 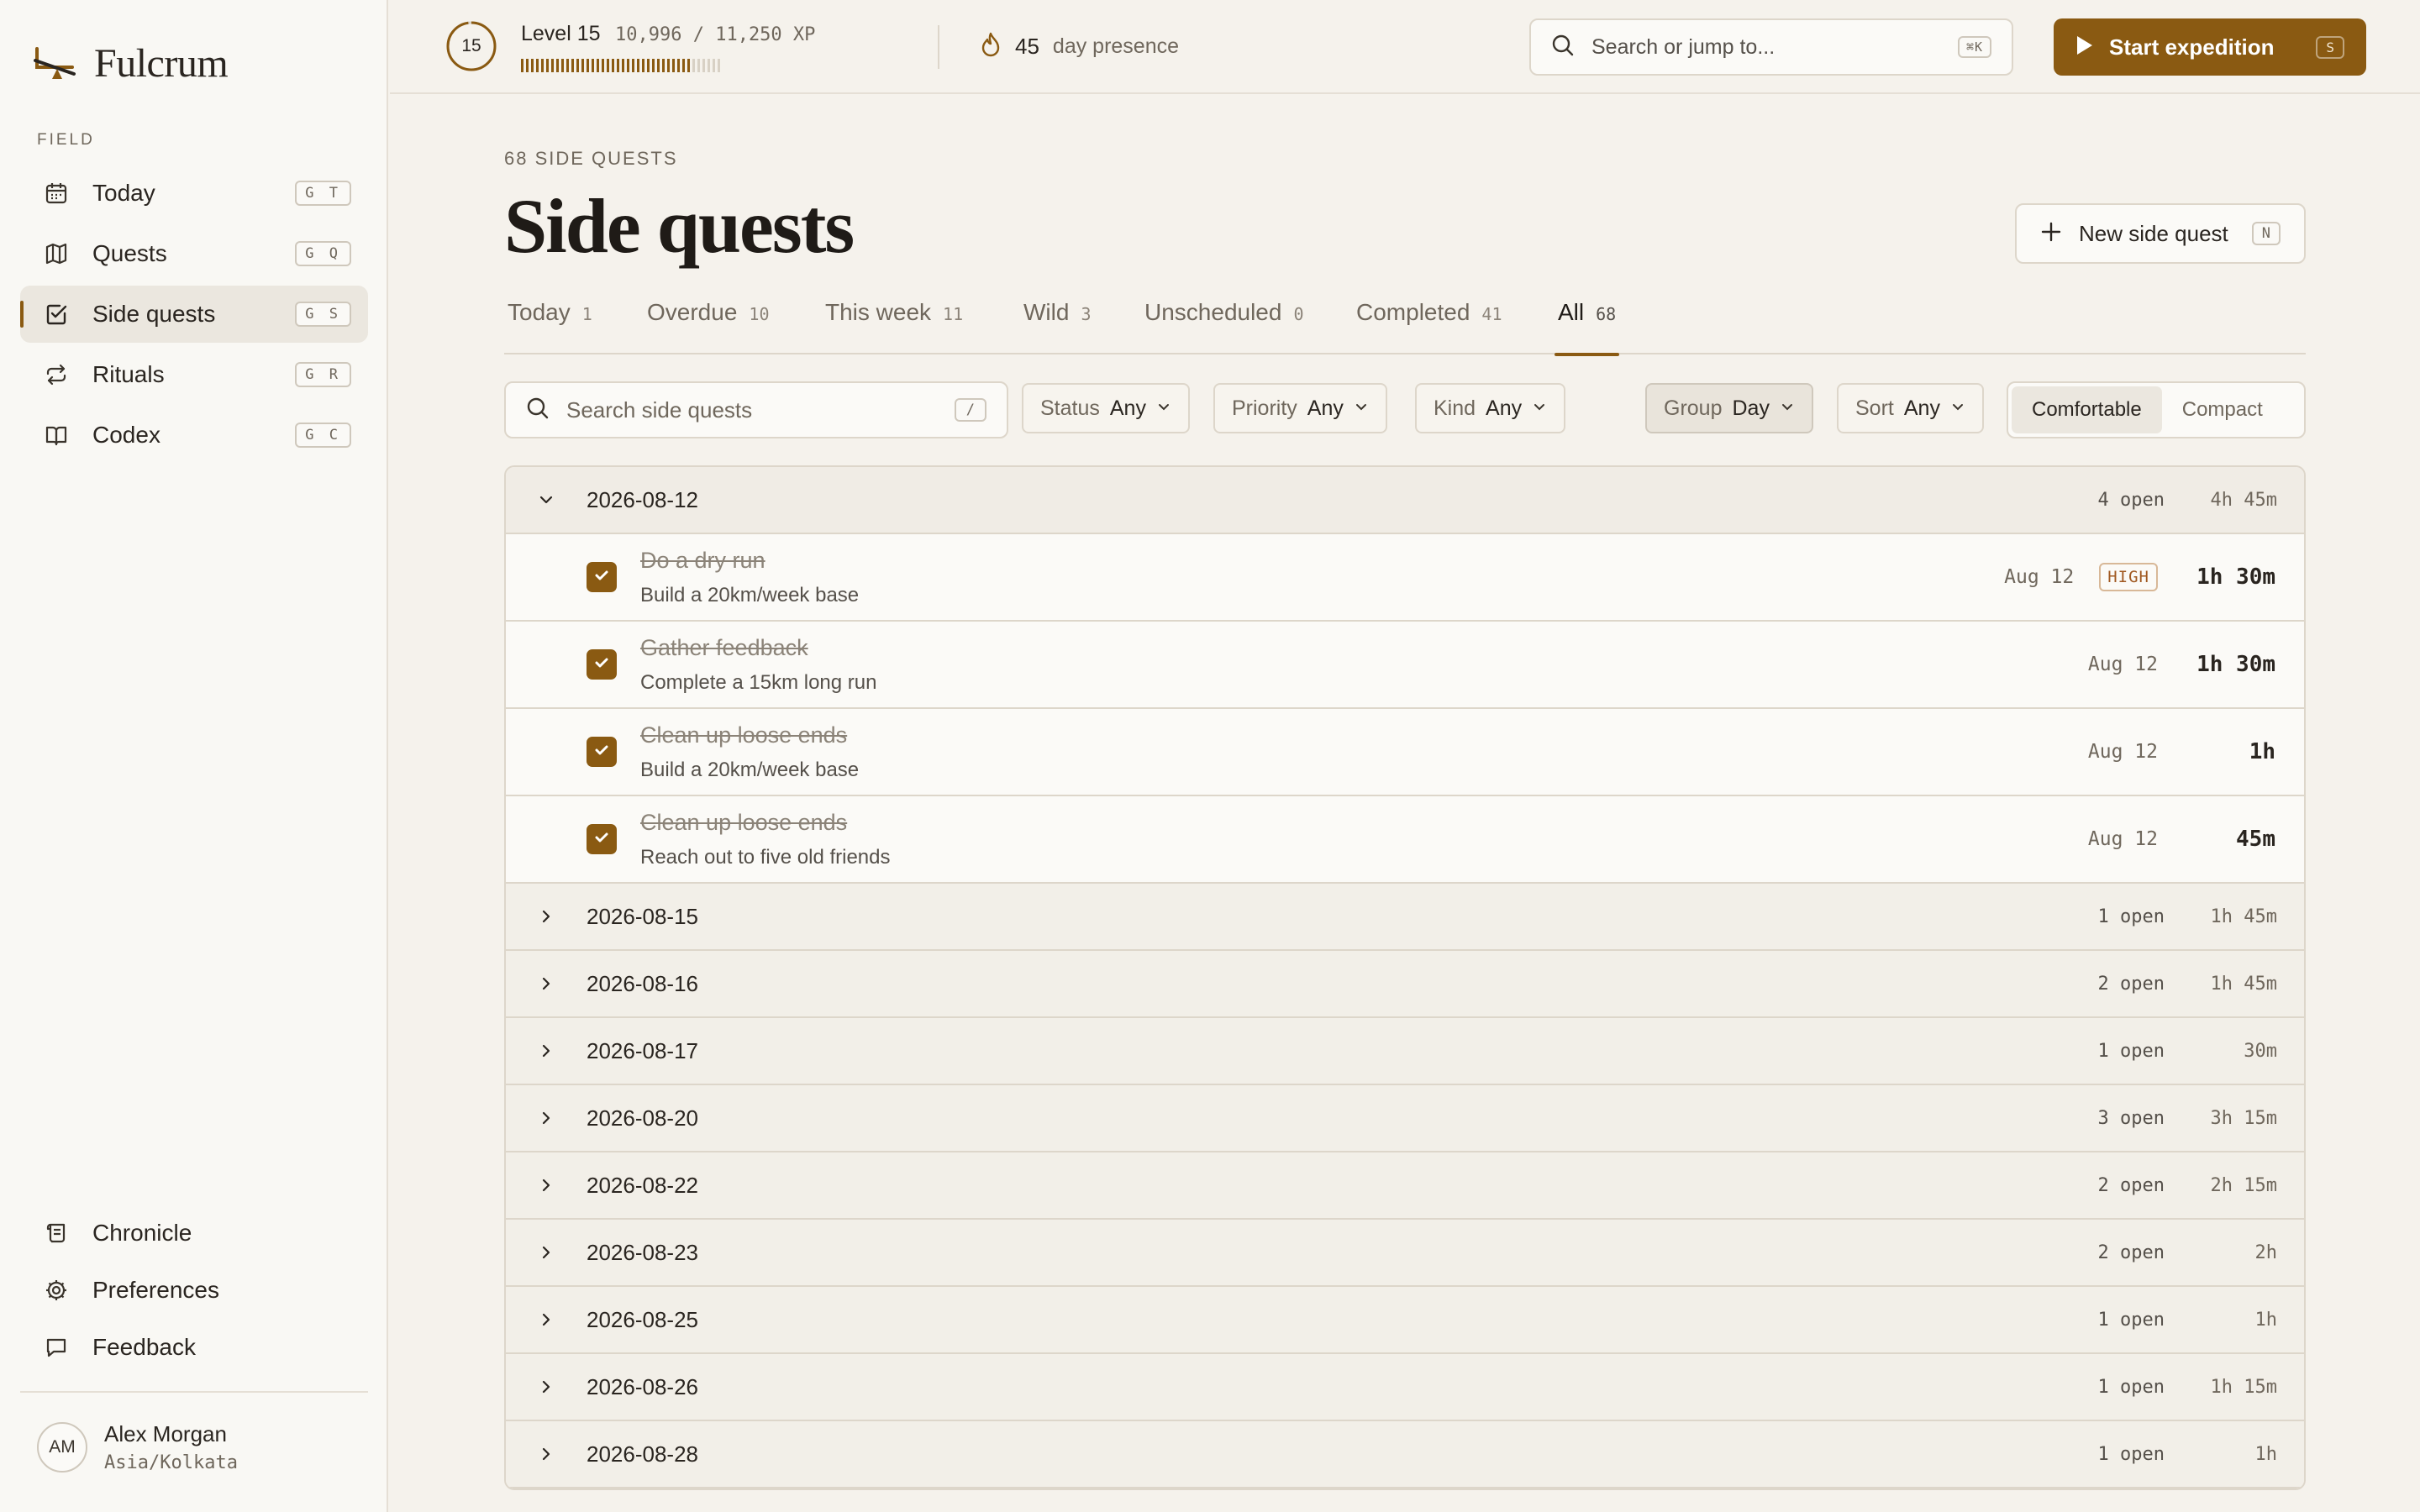 What do you see at coordinates (970, 410) in the screenshot?
I see `shortcut-badge: /` at bounding box center [970, 410].